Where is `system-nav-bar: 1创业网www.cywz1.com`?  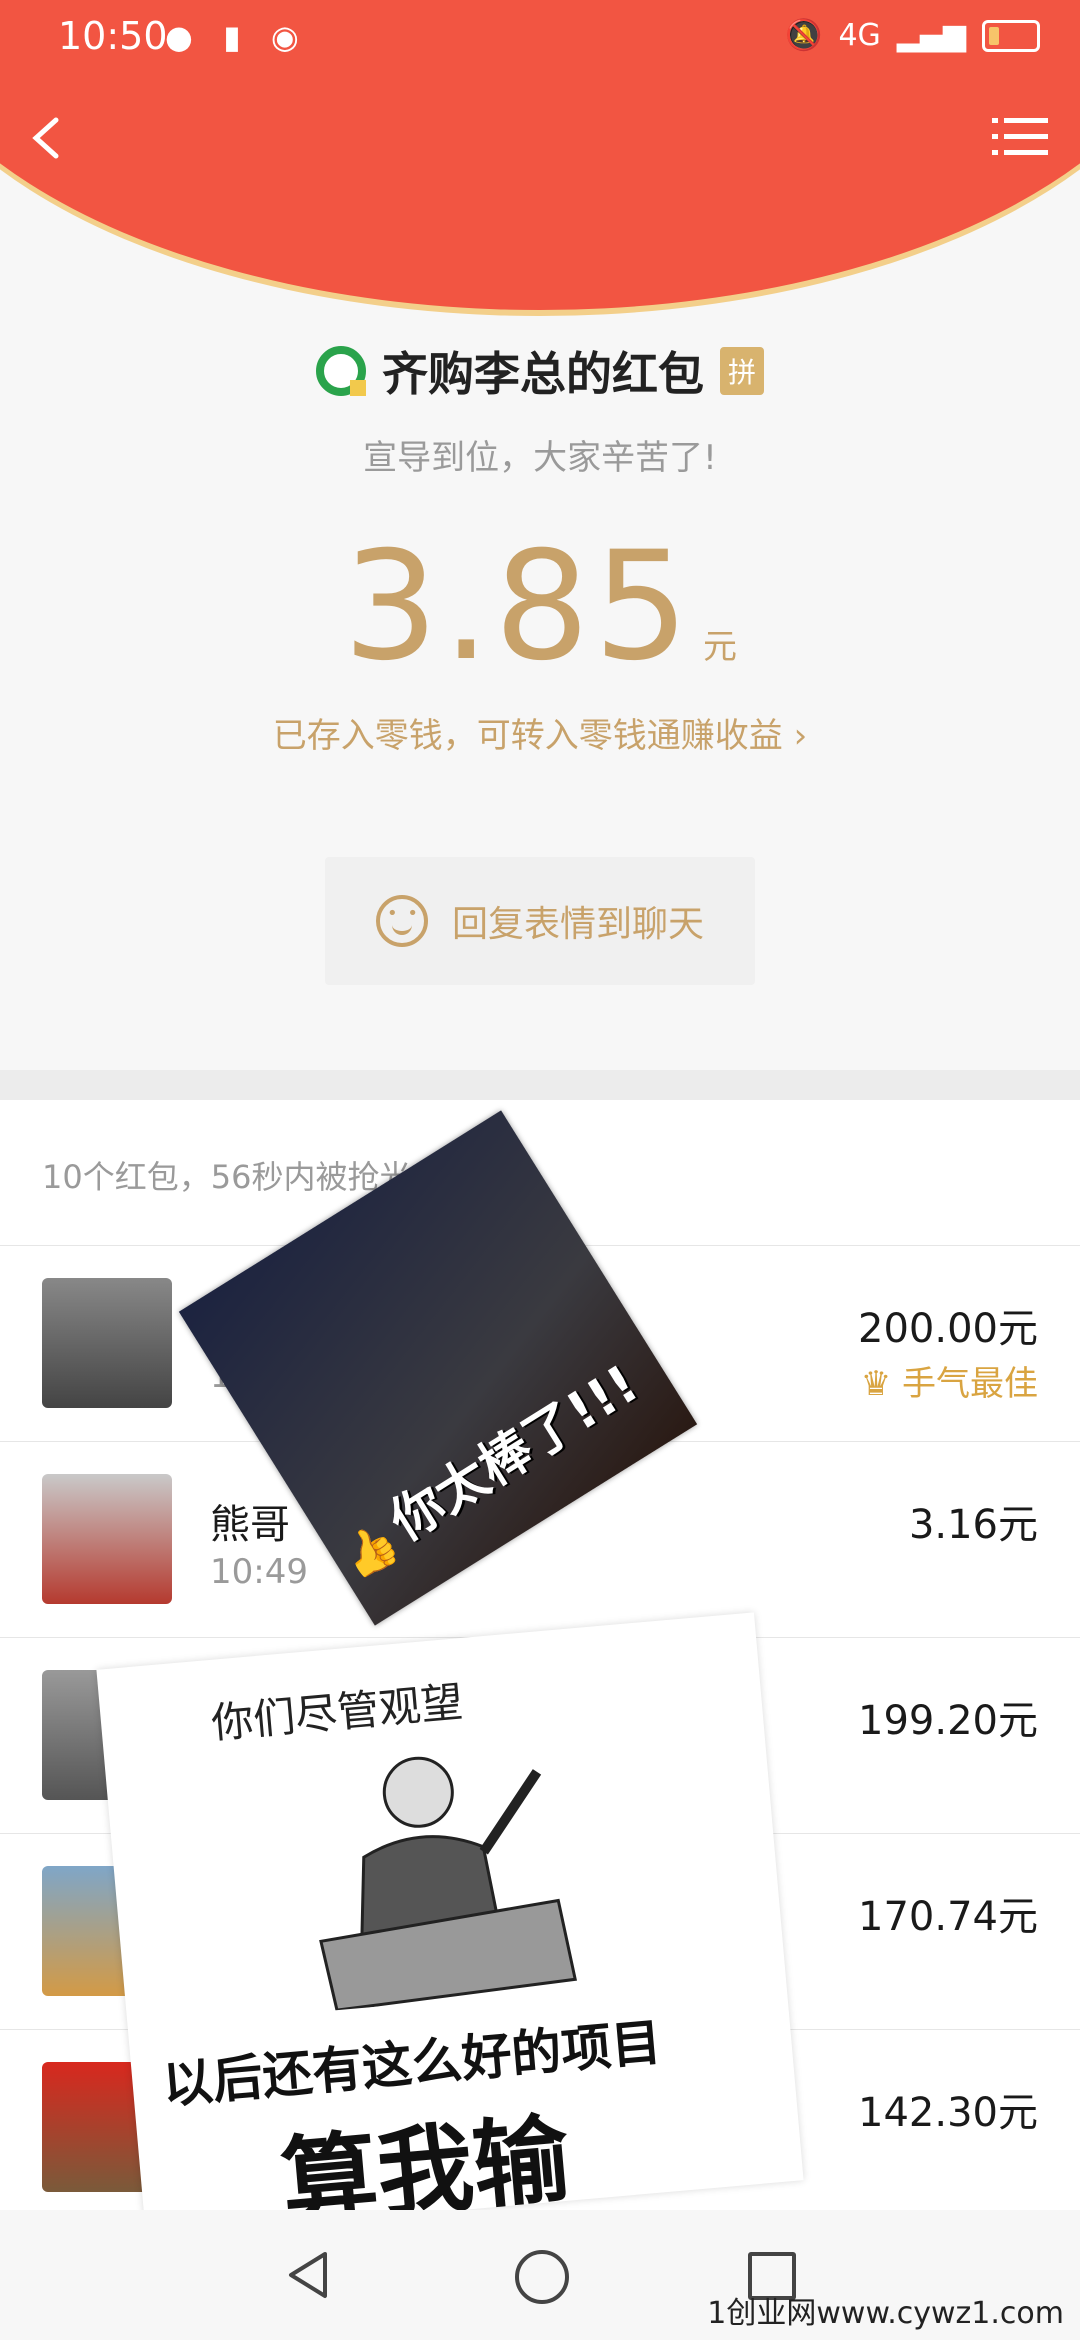 system-nav-bar: 1创业网www.cywz1.com is located at coordinates (540, 2275).